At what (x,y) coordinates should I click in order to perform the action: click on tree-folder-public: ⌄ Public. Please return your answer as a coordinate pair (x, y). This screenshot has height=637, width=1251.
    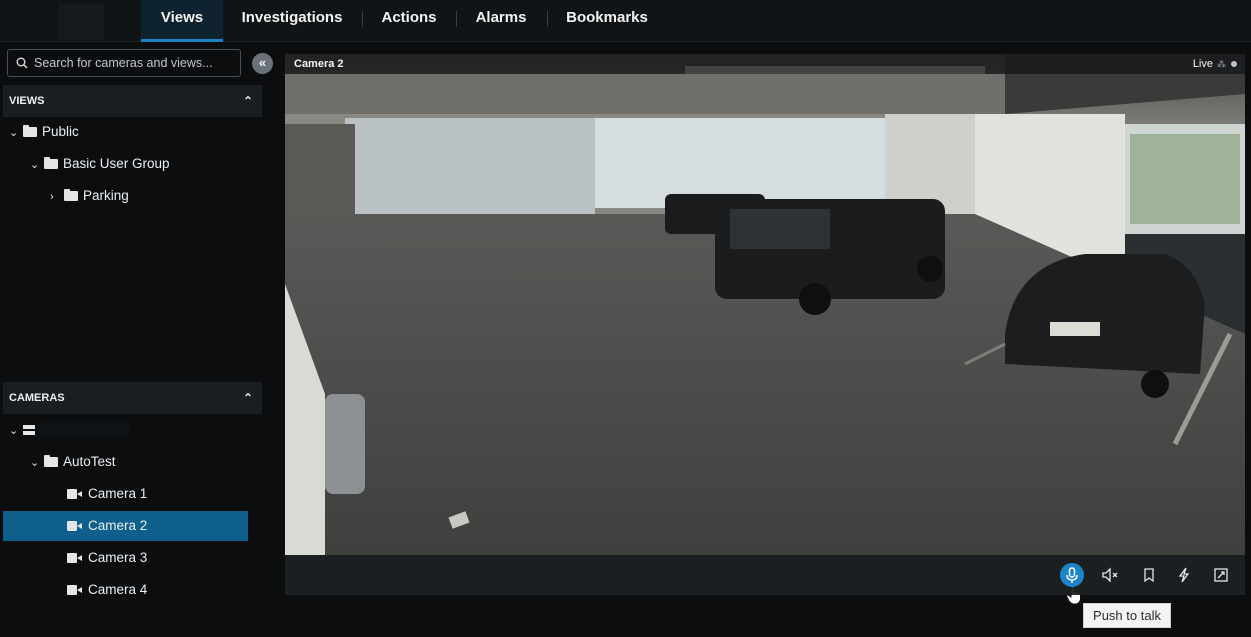
    Looking at the image, I should click on (44, 132).